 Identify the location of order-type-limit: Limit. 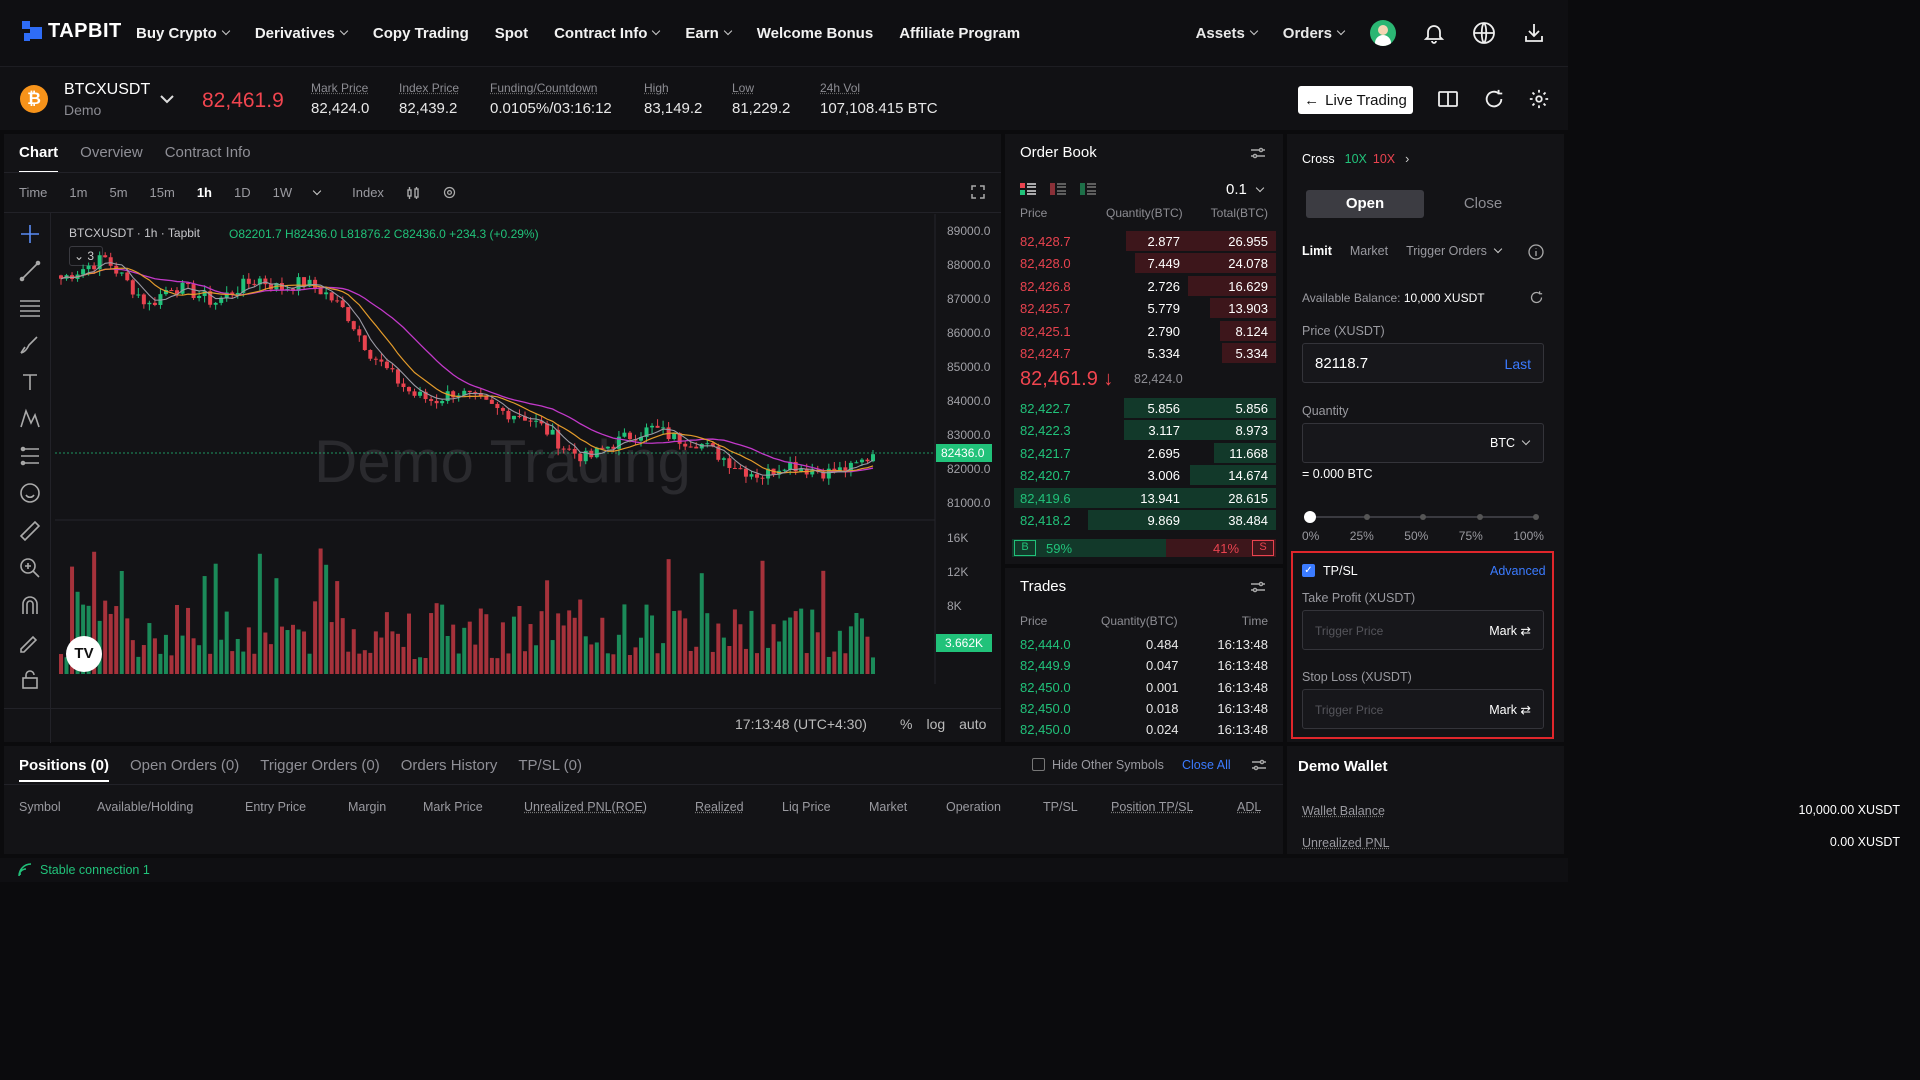
(1317, 251).